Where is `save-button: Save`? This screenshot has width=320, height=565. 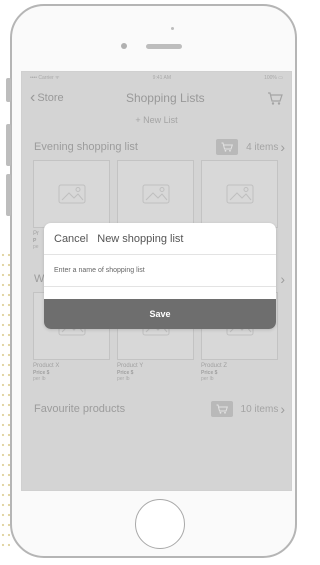 save-button: Save is located at coordinates (160, 314).